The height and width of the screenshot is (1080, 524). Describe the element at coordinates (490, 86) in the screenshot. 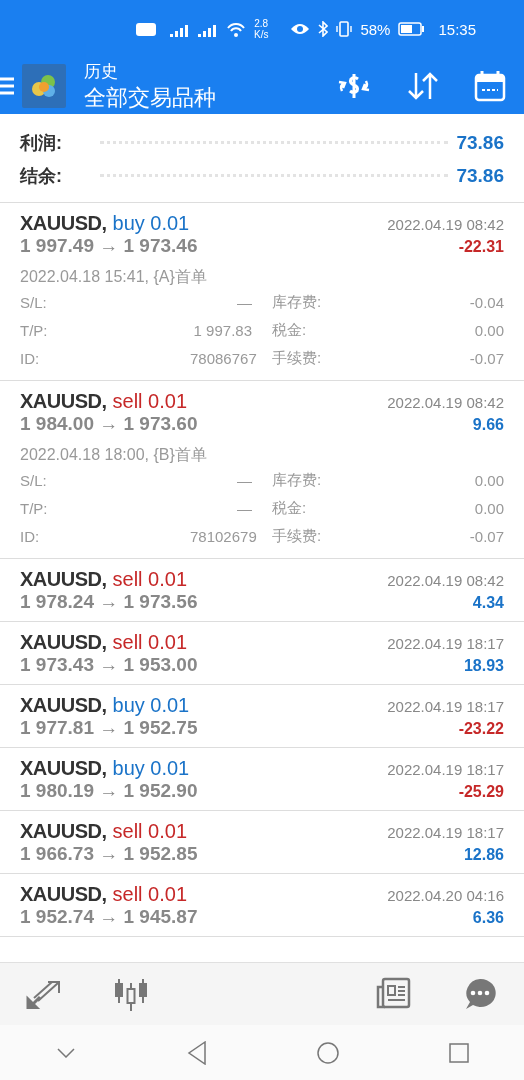

I see `calendar-icon` at that location.